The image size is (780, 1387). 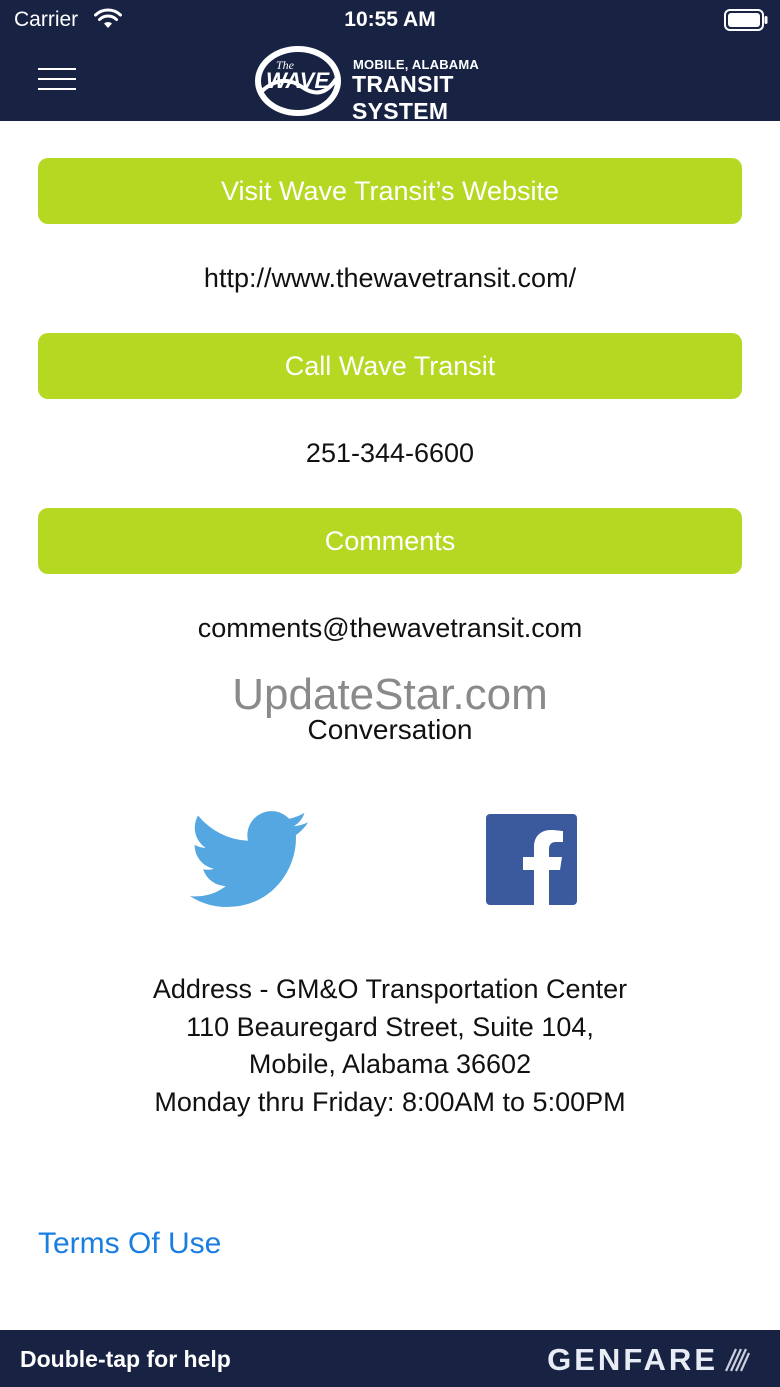 What do you see at coordinates (390, 1101) in the screenshot?
I see `business-hours: Monday thru Friday: 8:00AM to 5:00PM` at bounding box center [390, 1101].